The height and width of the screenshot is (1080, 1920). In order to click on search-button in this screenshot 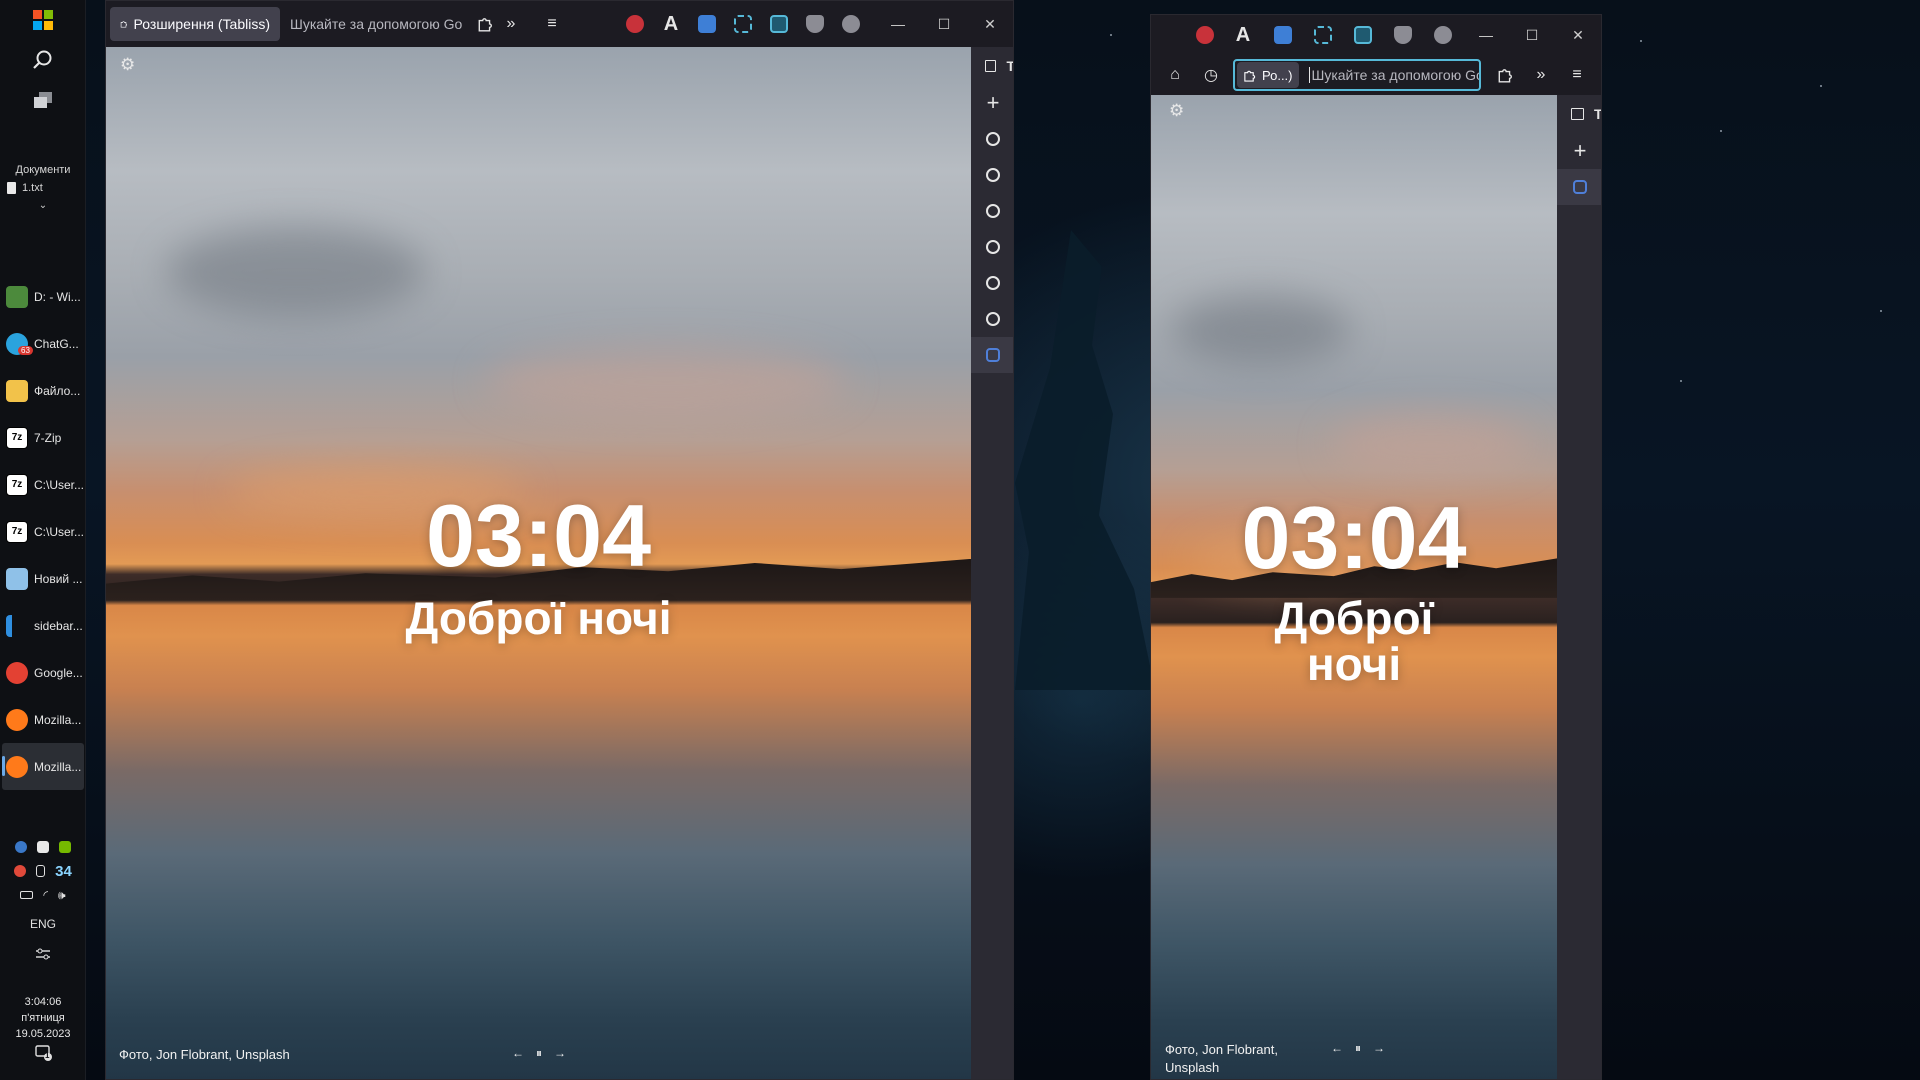, I will do `click(43, 60)`.